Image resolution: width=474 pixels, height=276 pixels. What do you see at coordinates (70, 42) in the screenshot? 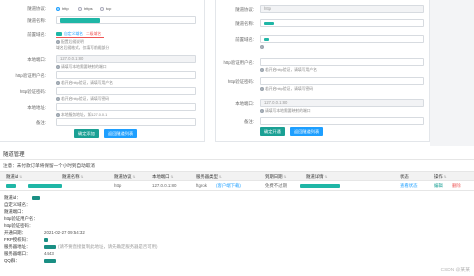
I see `domain-tip: i 配置后缀说明` at bounding box center [70, 42].